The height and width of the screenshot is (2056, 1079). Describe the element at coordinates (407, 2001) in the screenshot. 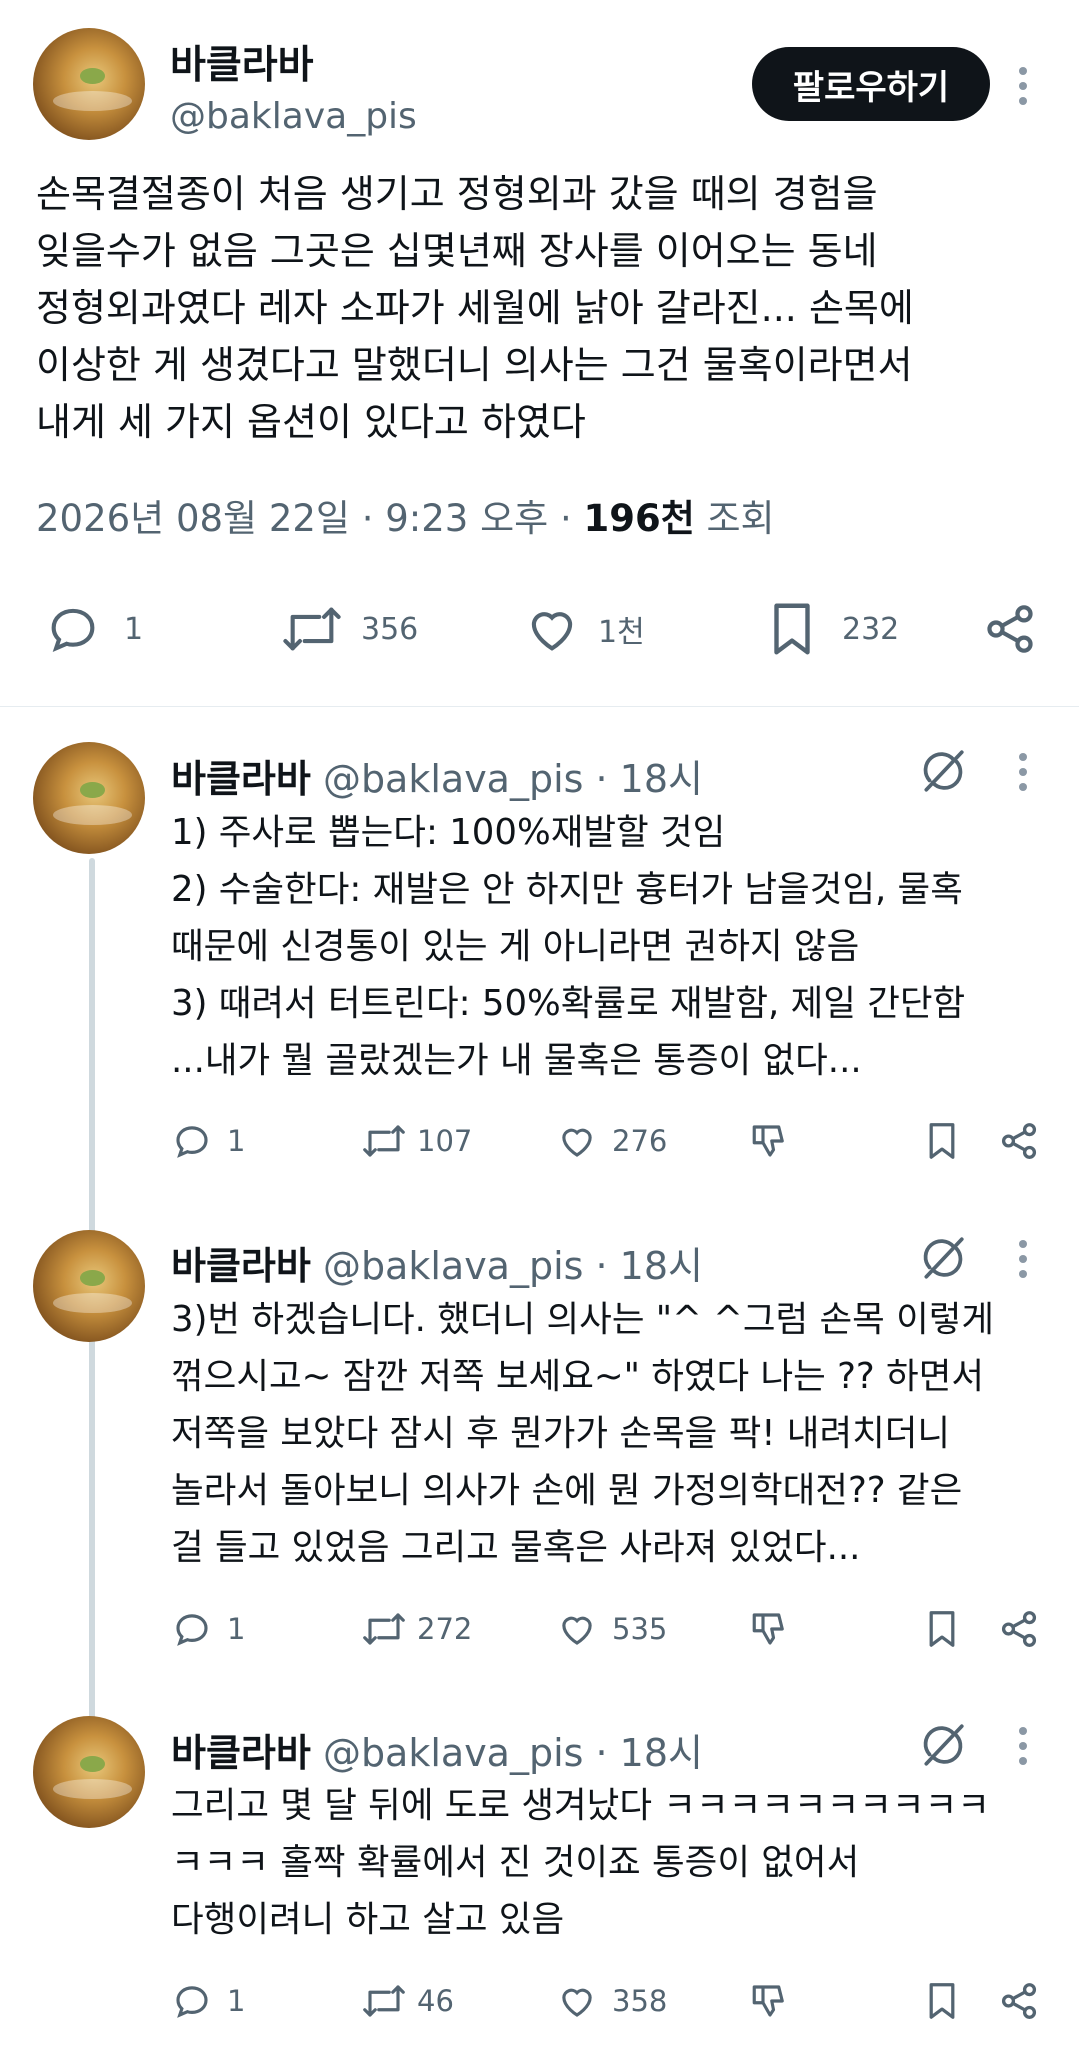

I see `retweet-button: 46` at that location.